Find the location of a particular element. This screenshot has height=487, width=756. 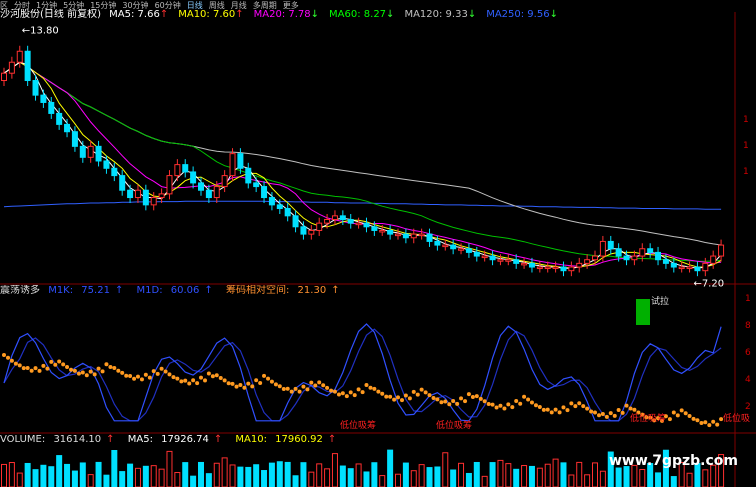

price-axis-tick: 1 is located at coordinates (746, 120).